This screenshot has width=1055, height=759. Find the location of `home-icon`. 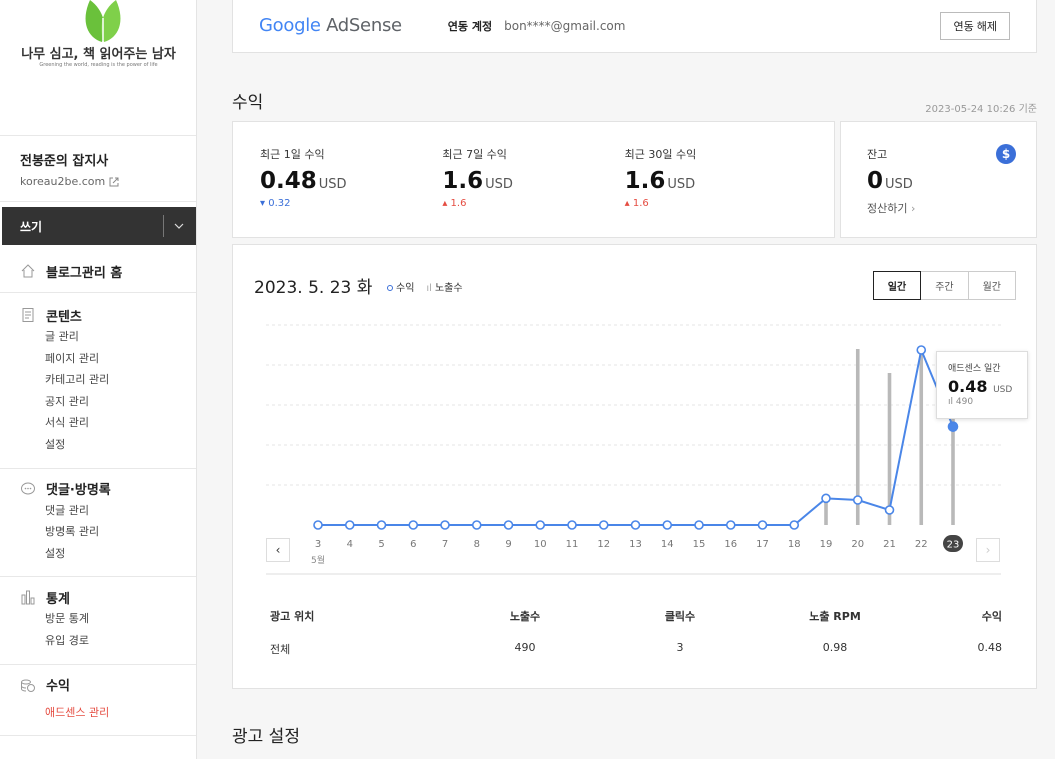

home-icon is located at coordinates (28, 271).